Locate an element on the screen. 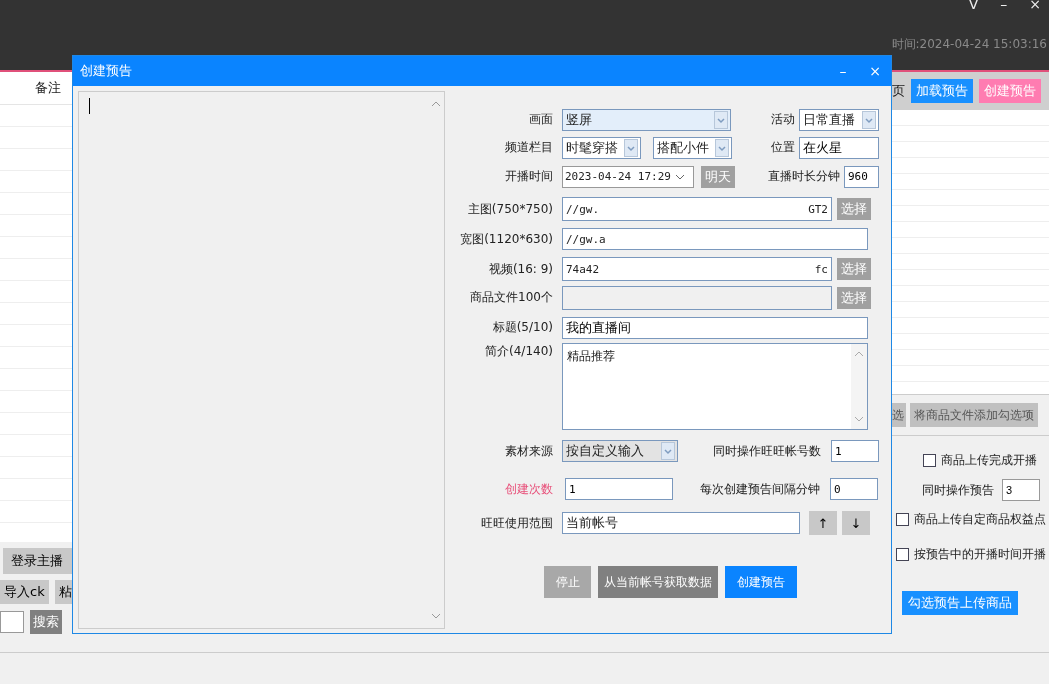  import-button: 导入ck is located at coordinates (24, 592).